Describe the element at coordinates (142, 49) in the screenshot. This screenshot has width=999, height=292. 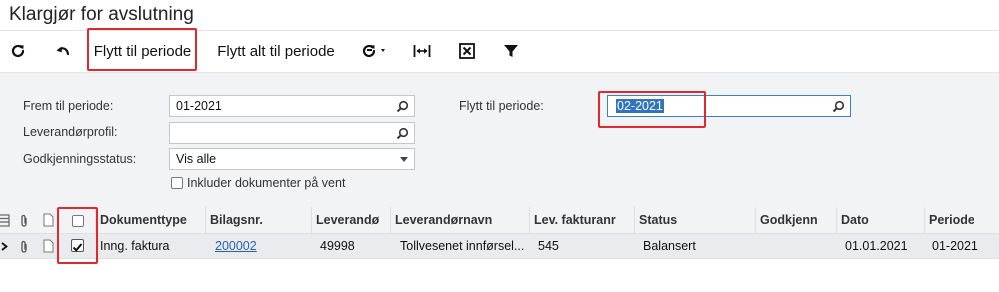
I see `highlight-move-to-period` at that location.